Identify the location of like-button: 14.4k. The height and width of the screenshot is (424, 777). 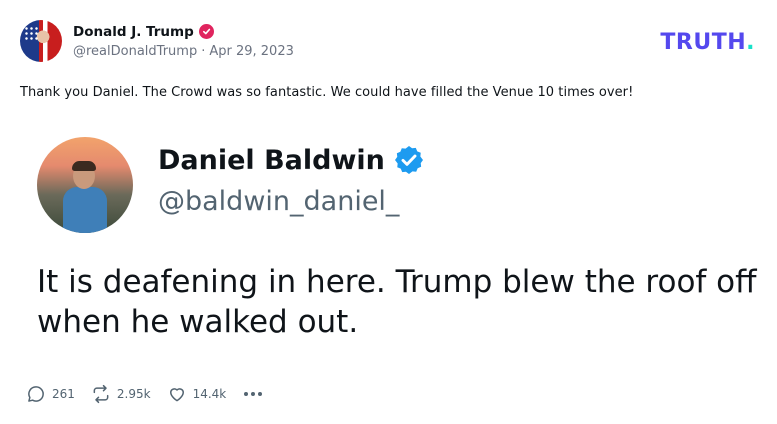
(197, 394).